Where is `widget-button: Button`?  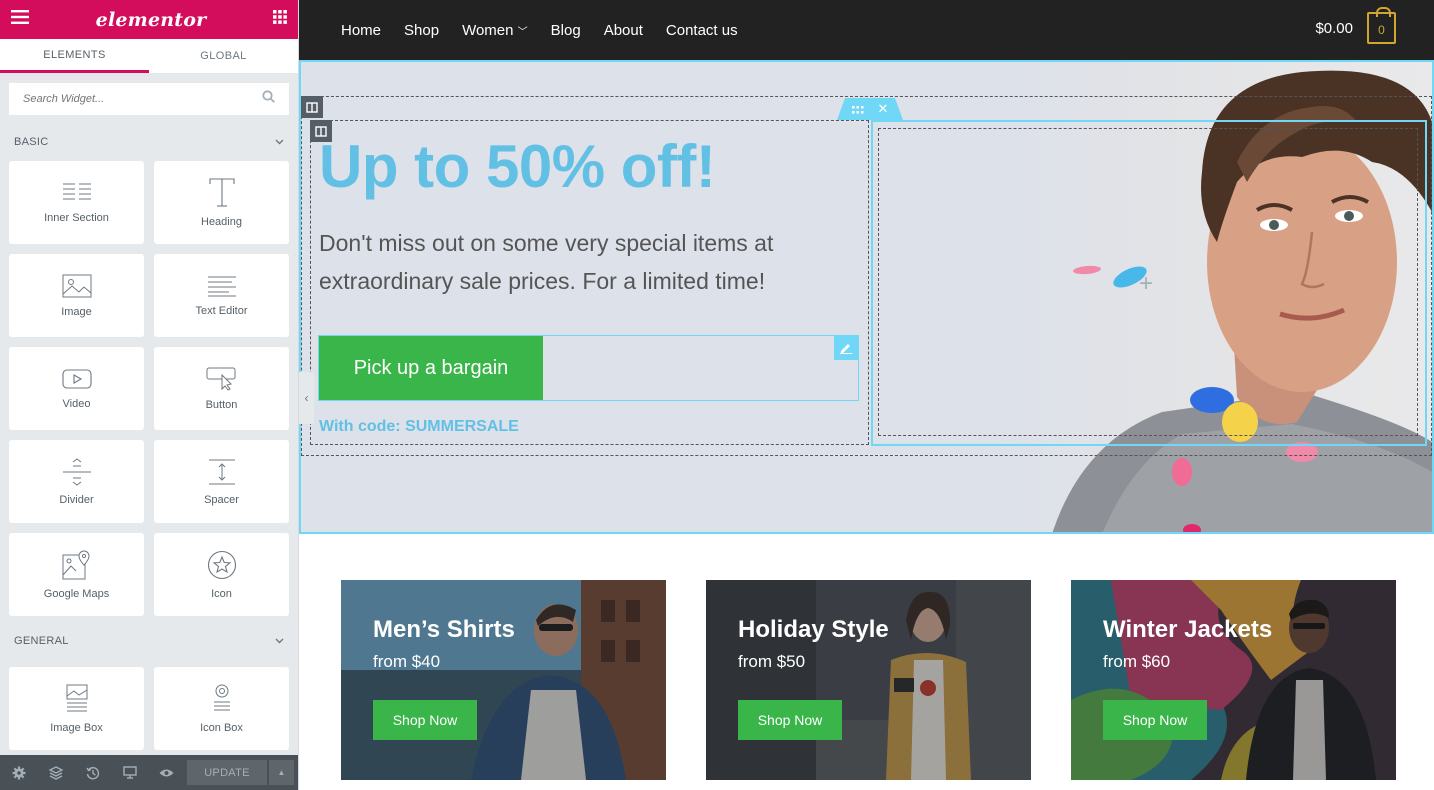 widget-button: Button is located at coordinates (221, 388).